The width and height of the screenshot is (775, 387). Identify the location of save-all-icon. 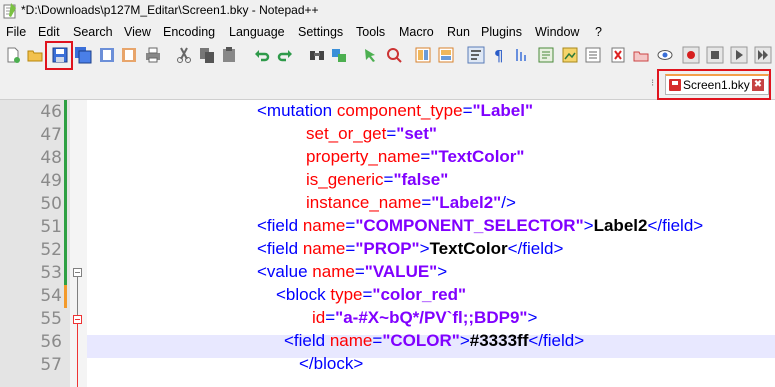
(83, 55).